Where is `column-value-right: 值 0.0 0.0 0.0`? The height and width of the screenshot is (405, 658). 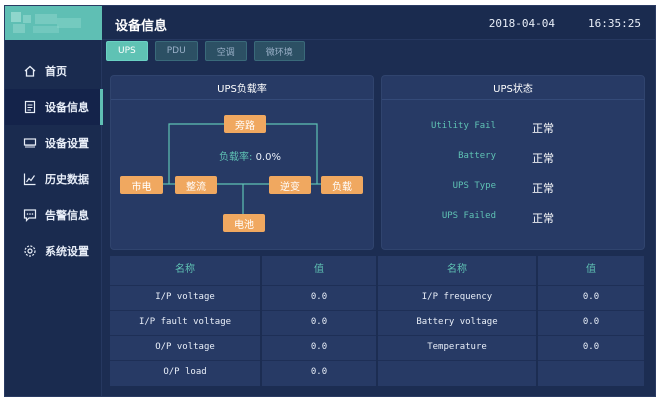 column-value-right: 值 0.0 0.0 0.0 is located at coordinates (591, 321).